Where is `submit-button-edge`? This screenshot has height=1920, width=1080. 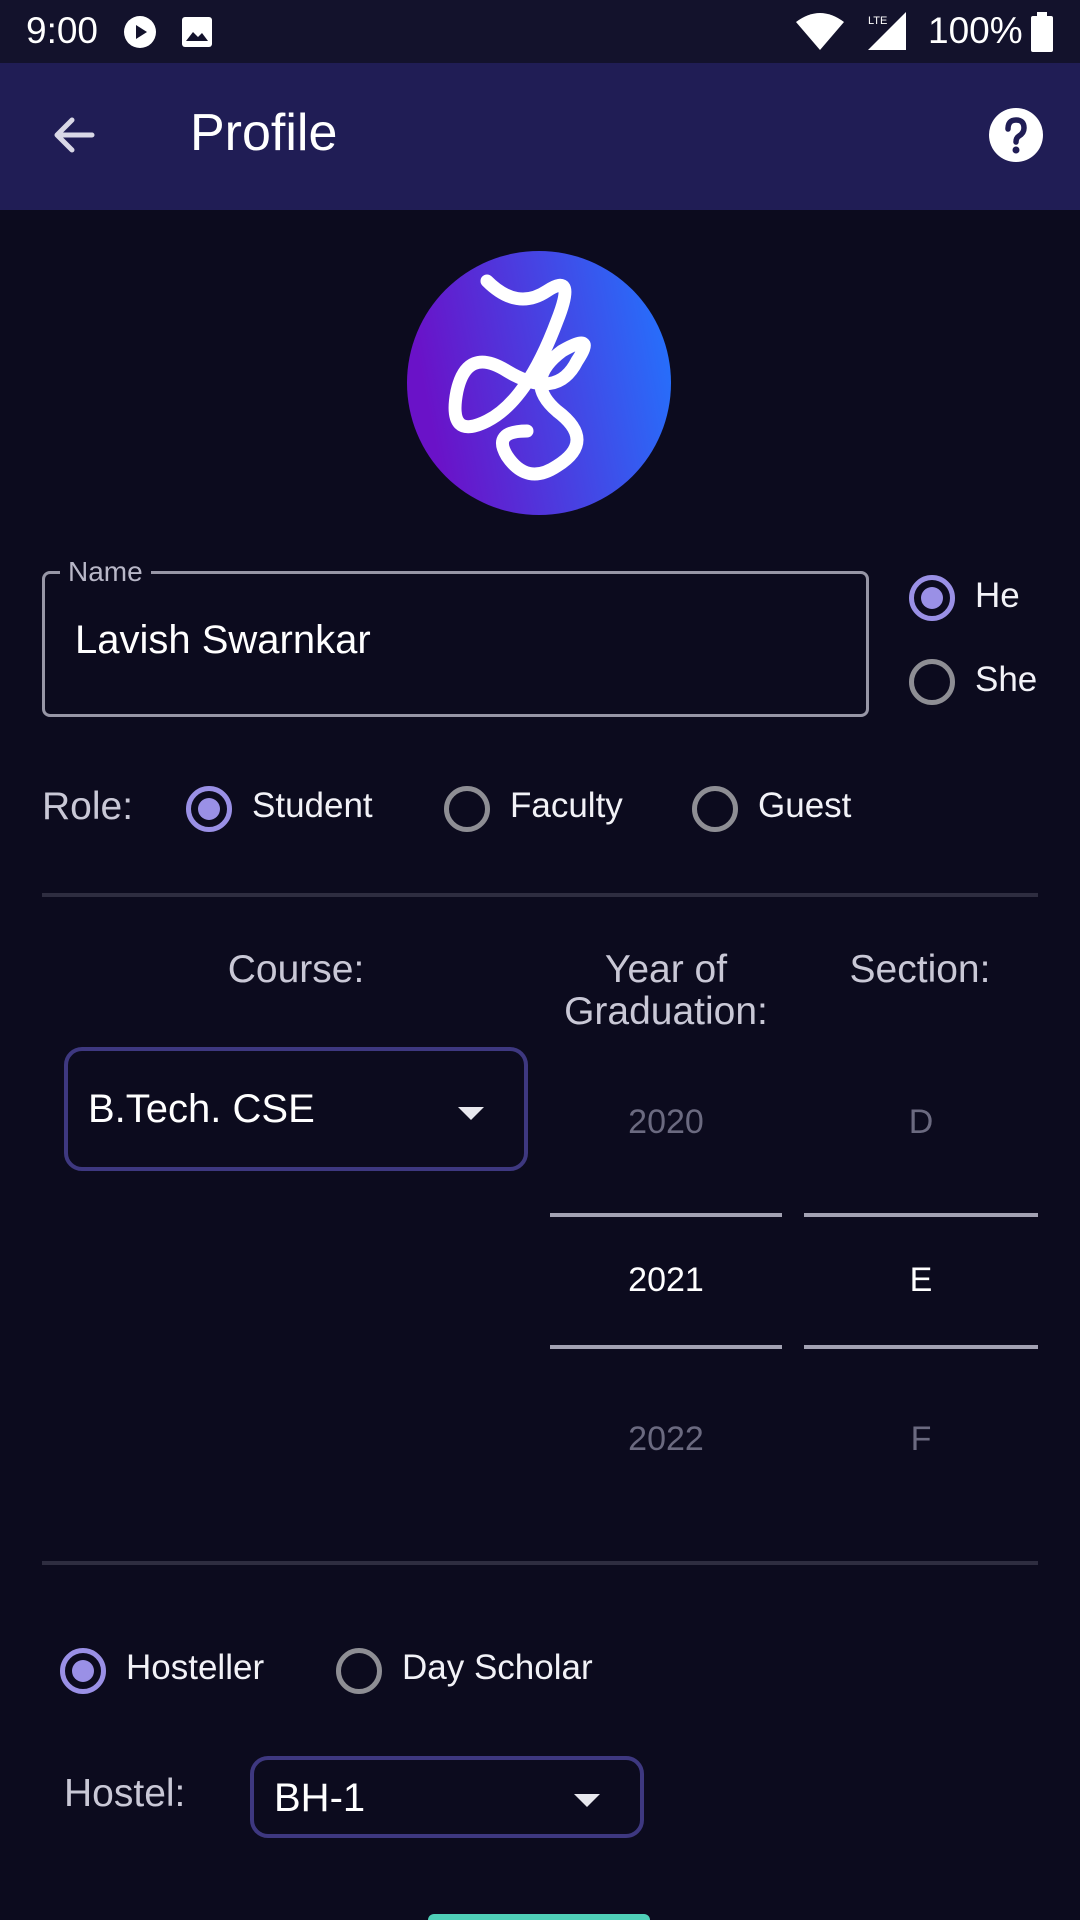 submit-button-edge is located at coordinates (539, 1917).